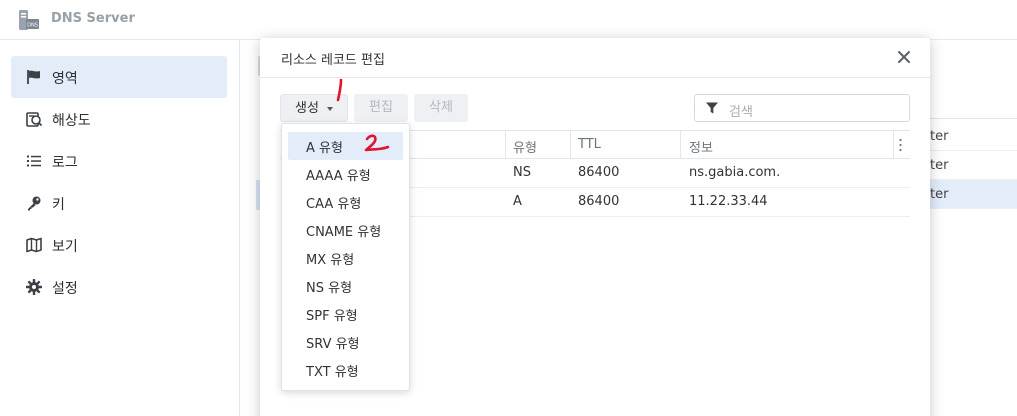 The height and width of the screenshot is (416, 1017). I want to click on gear-icon, so click(34, 287).